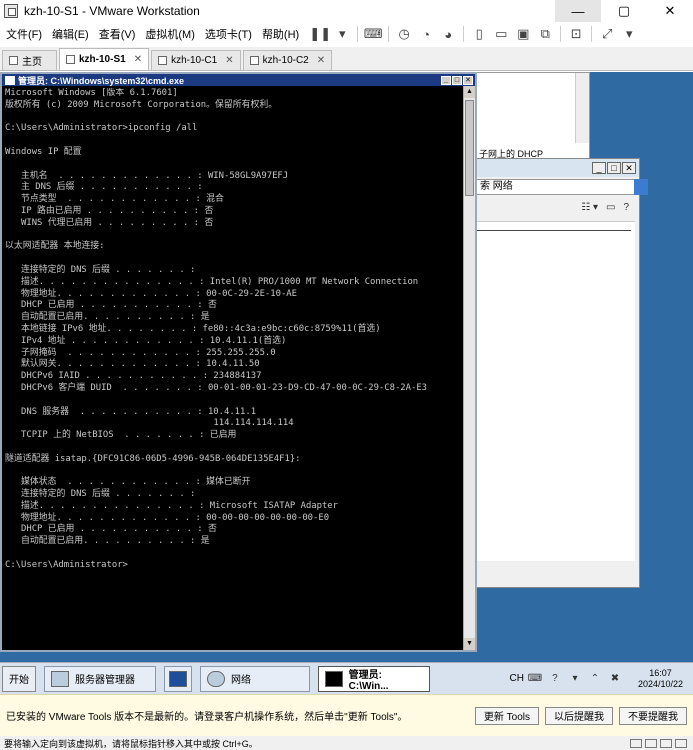 This screenshot has width=693, height=750. I want to click on console-line: TCPIP 上的 NetBIOS . . . . . . . : 已启用, so click(121, 435).